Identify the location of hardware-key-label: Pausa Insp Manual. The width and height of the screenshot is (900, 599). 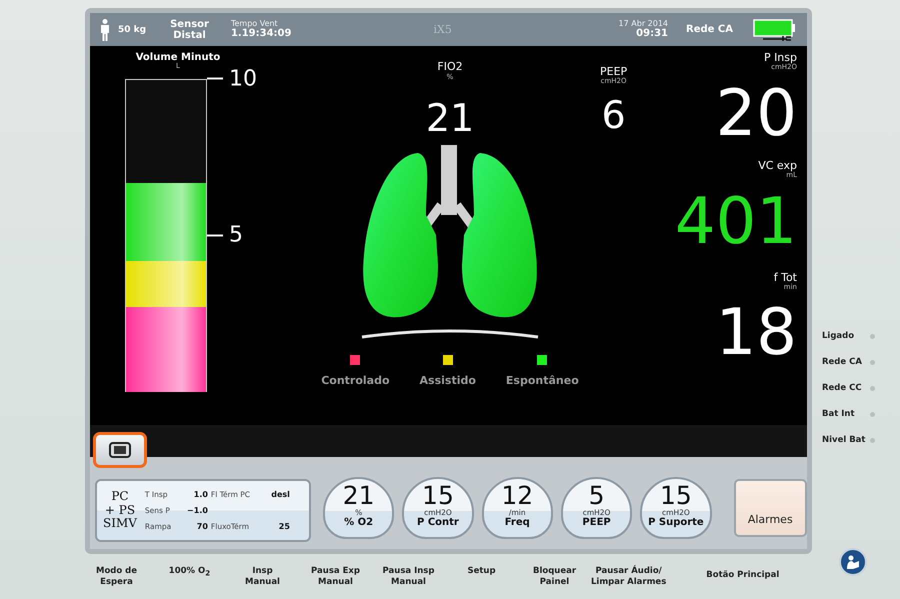
(409, 577).